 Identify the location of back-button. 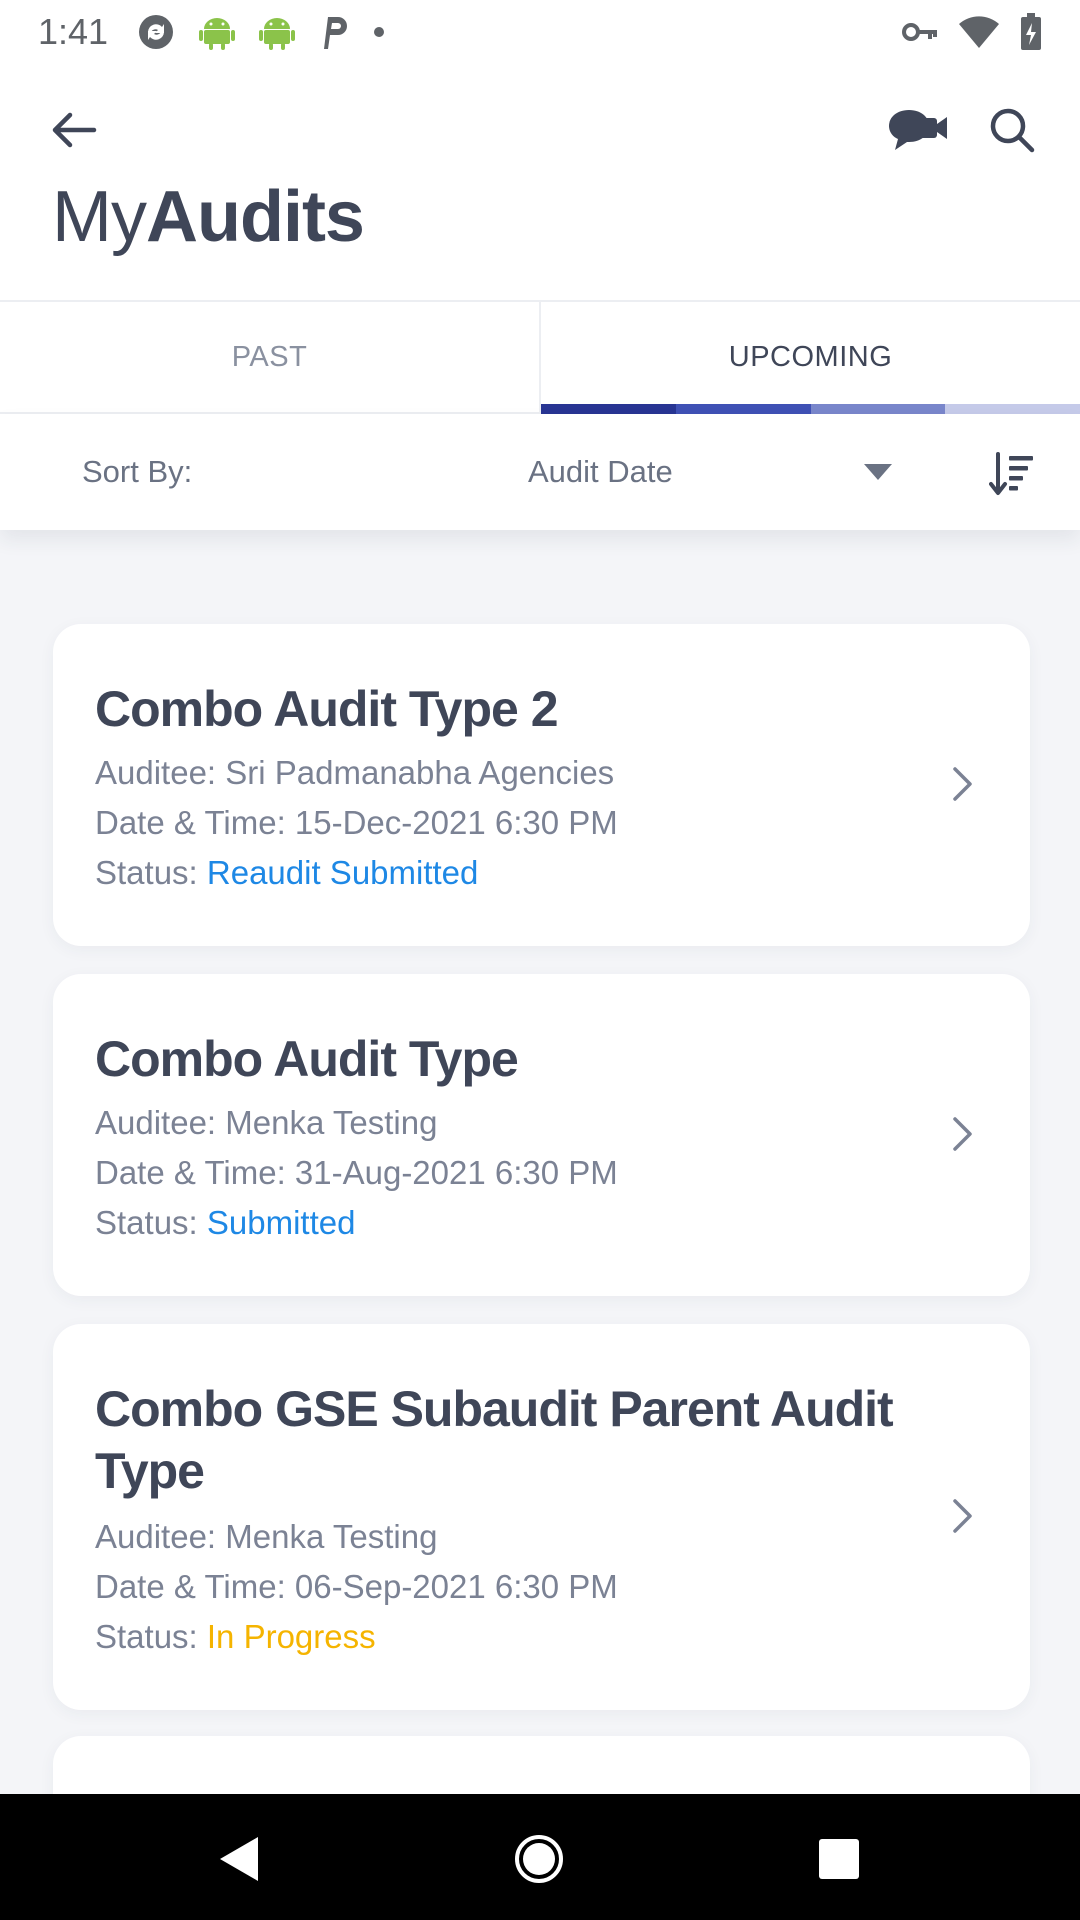
(74, 130).